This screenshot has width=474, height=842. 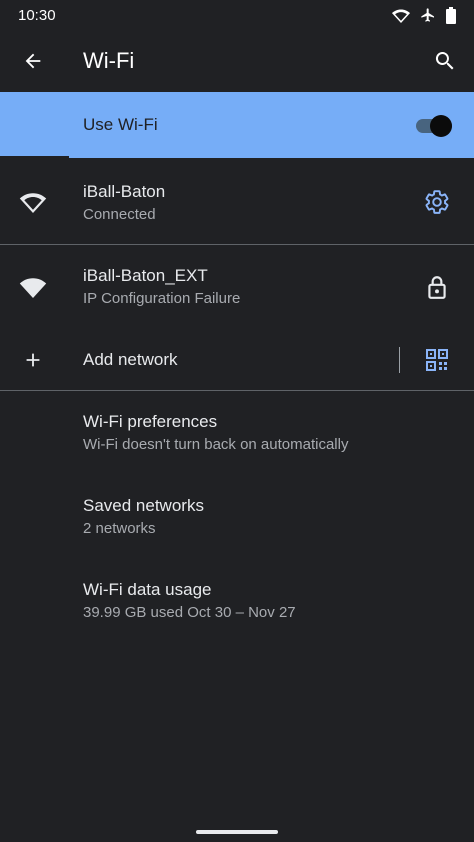 What do you see at coordinates (237, 125) in the screenshot?
I see `use-wifi-switch-bar: Use Wi-Fi` at bounding box center [237, 125].